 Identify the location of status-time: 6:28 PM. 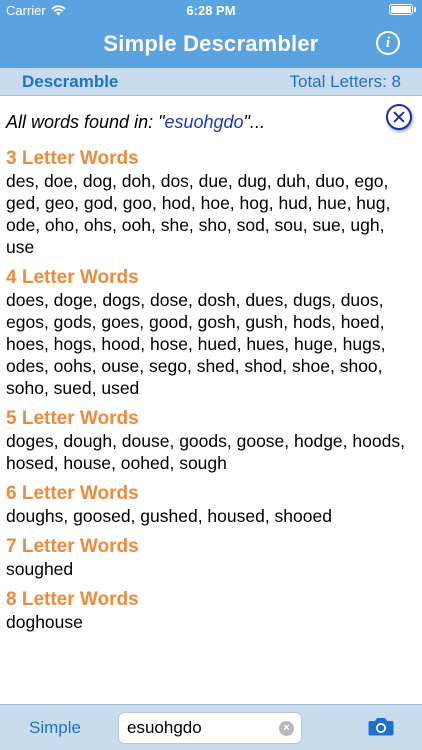
(211, 10).